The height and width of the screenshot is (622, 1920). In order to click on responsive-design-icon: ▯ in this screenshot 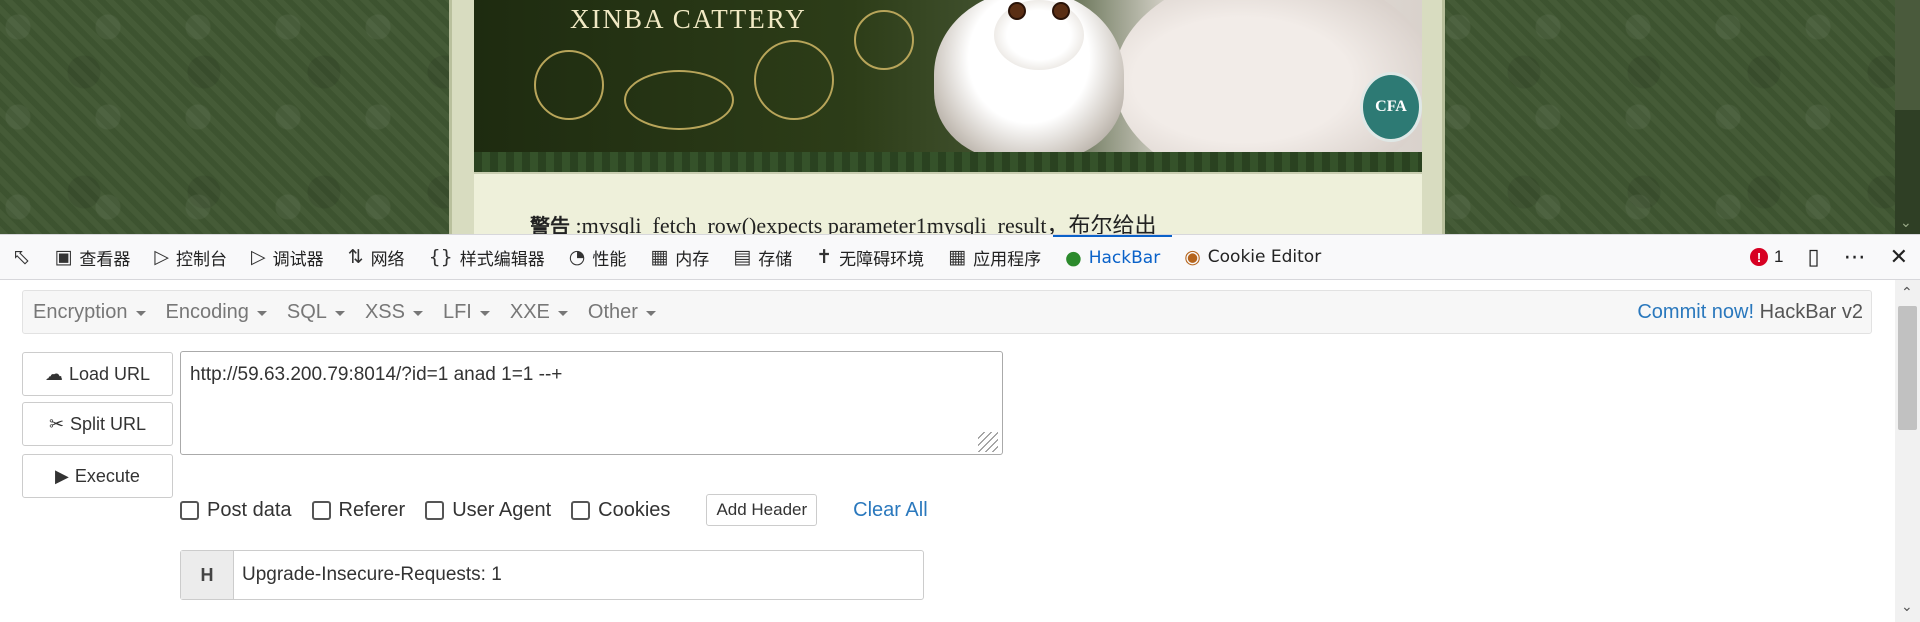, I will do `click(1813, 257)`.